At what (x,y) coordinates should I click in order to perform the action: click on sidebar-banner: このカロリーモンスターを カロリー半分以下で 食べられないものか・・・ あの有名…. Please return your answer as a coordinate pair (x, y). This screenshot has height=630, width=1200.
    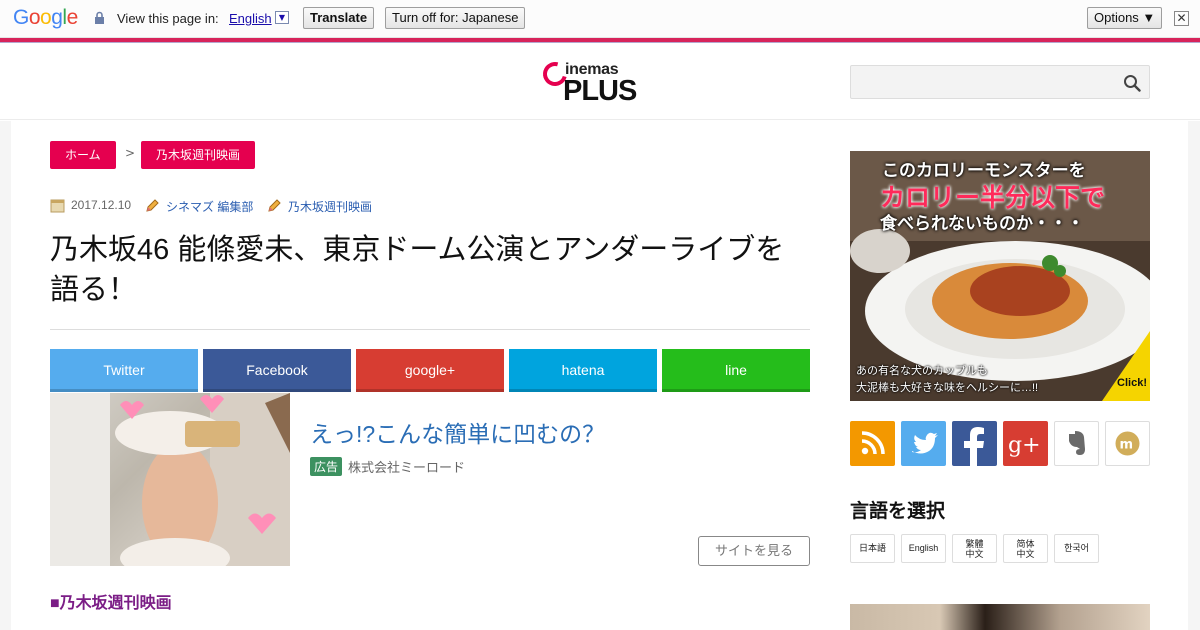
    Looking at the image, I should click on (1000, 276).